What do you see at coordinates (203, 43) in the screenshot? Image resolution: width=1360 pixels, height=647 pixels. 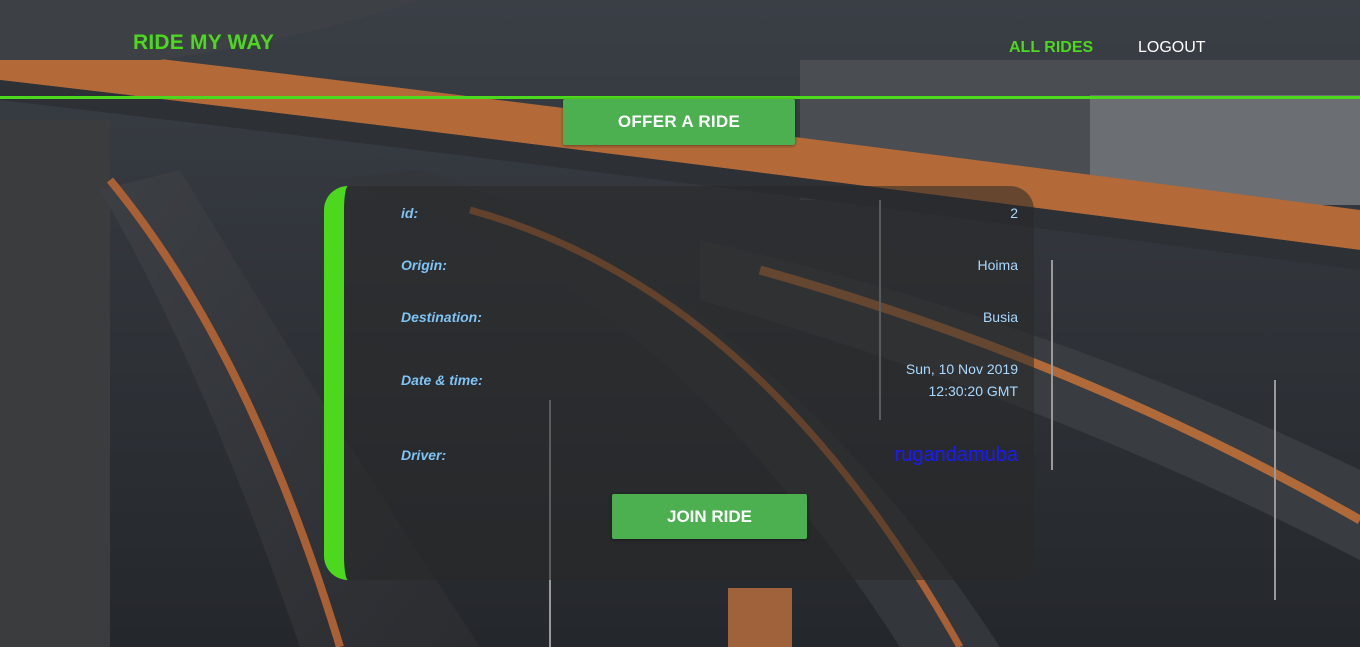 I see `brand-logo: RIDE MY WAY` at bounding box center [203, 43].